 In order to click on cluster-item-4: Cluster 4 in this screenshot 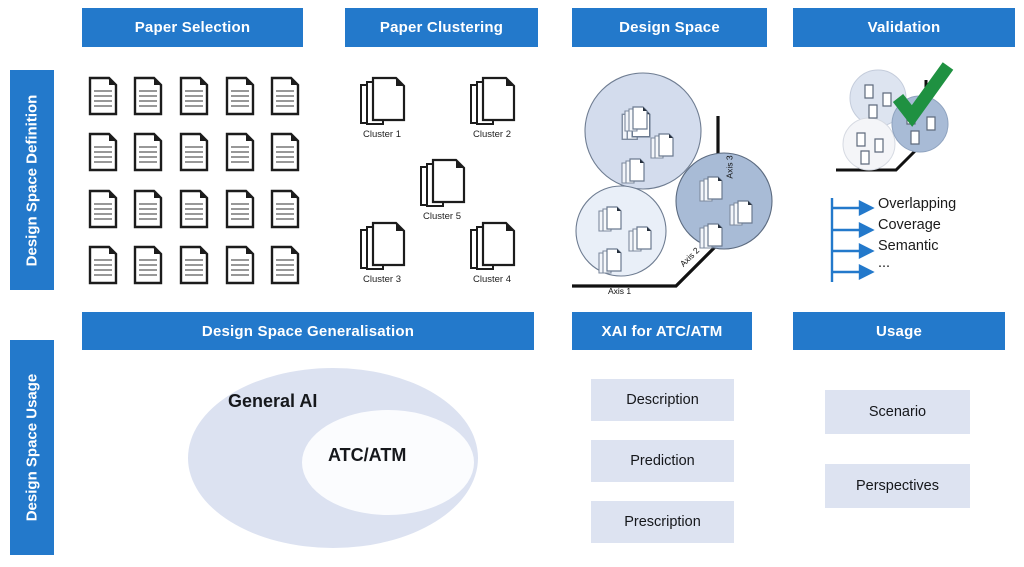, I will do `click(492, 251)`.